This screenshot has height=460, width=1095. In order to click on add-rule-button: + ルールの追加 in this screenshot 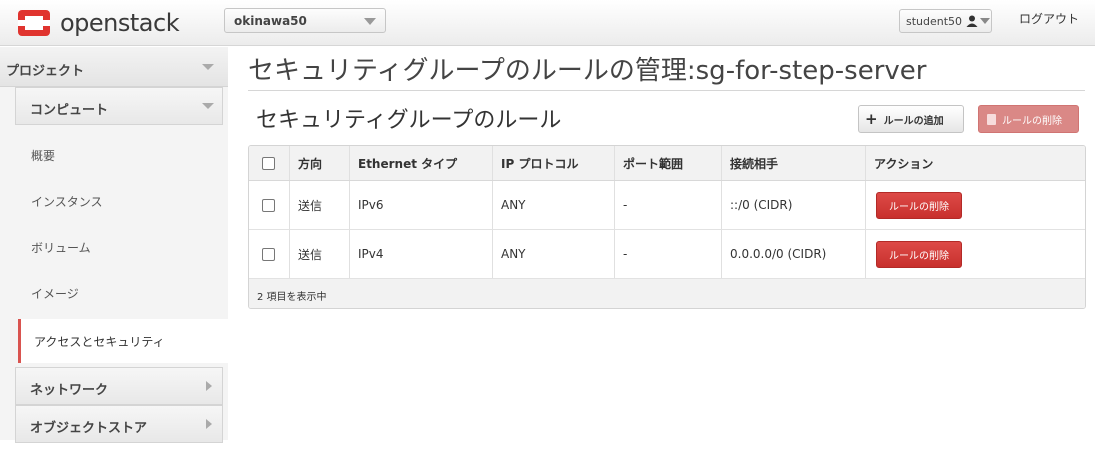, I will do `click(911, 119)`.